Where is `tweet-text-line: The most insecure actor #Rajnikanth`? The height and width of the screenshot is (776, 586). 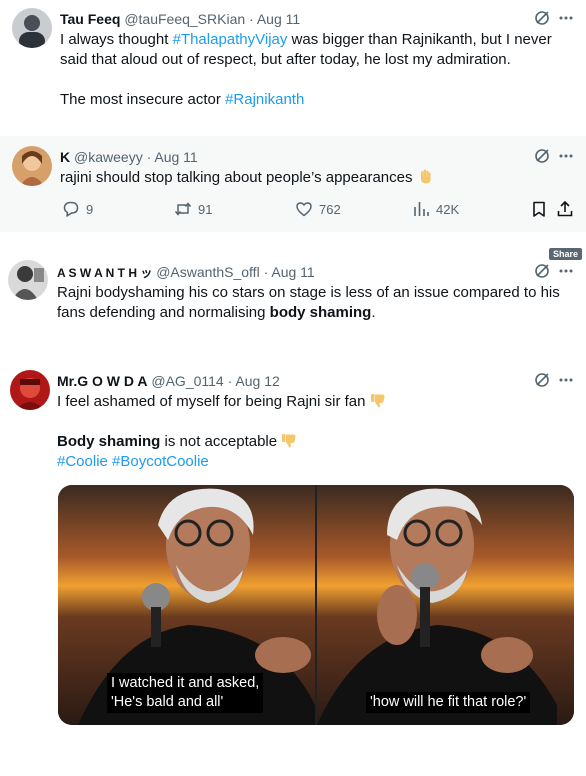
tweet-text-line: The most insecure actor #Rajnikanth is located at coordinates (182, 99).